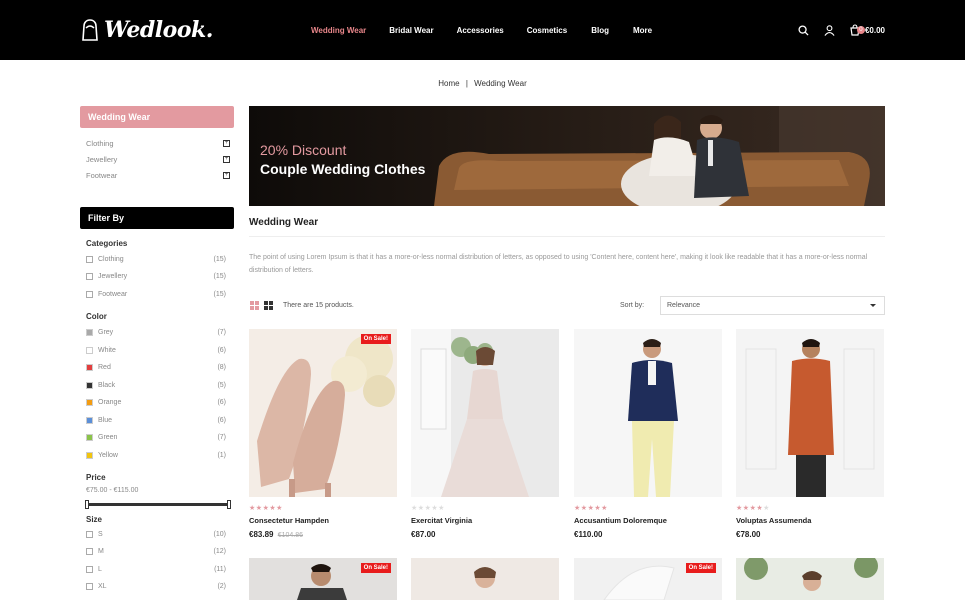 This screenshot has width=965, height=600. What do you see at coordinates (156, 455) in the screenshot?
I see `color-filter-yellow: Yellow (1)` at bounding box center [156, 455].